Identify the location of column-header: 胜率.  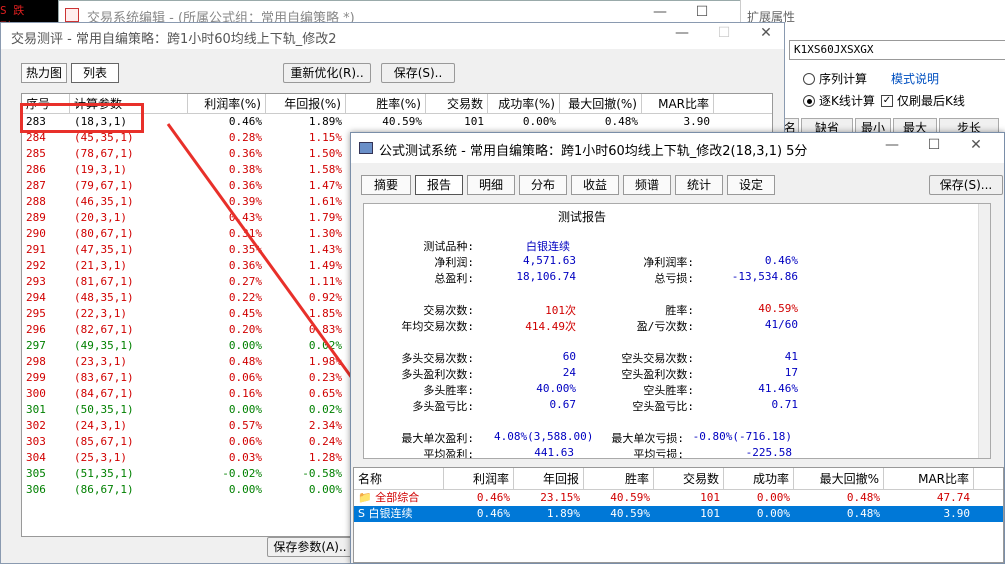
(619, 478).